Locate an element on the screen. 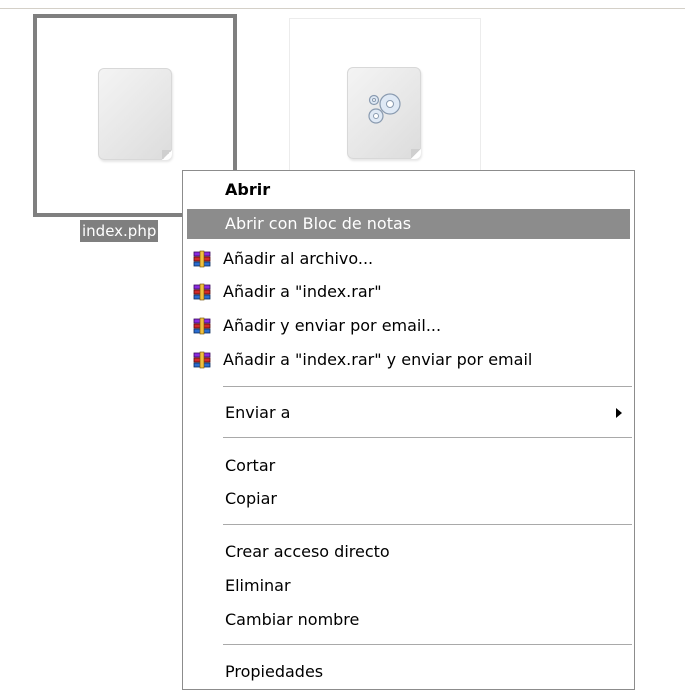 Image resolution: width=685 pixels, height=690 pixels. menu-item-create-shortcut: Crear acceso directo is located at coordinates (408, 552).